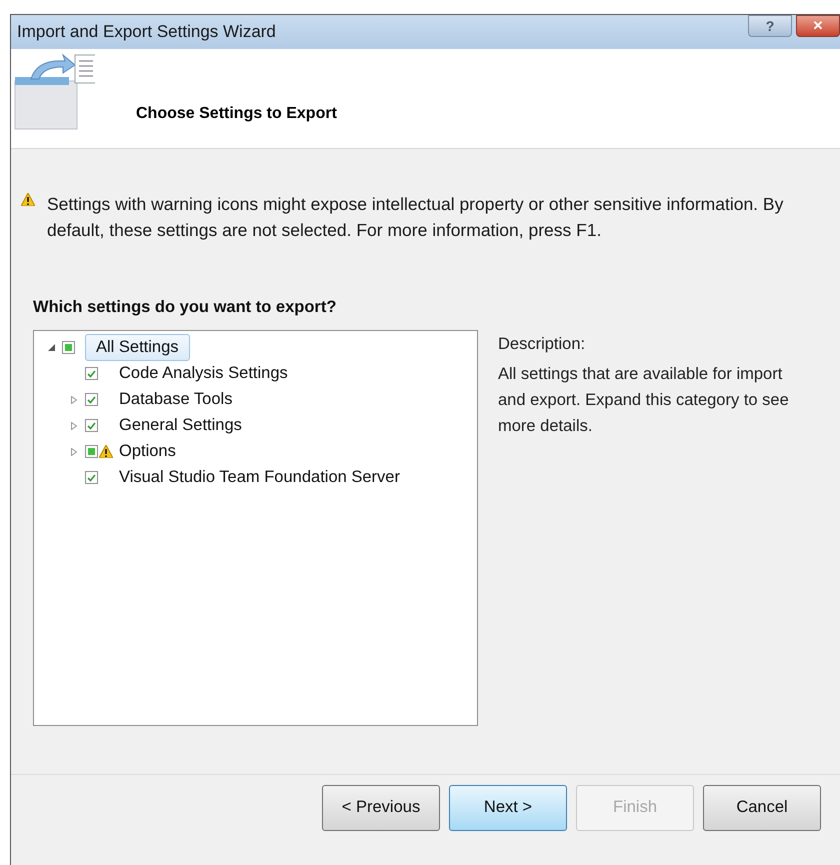 The image size is (840, 865). What do you see at coordinates (203, 374) in the screenshot?
I see `tree-item: Code Analysis Settings` at bounding box center [203, 374].